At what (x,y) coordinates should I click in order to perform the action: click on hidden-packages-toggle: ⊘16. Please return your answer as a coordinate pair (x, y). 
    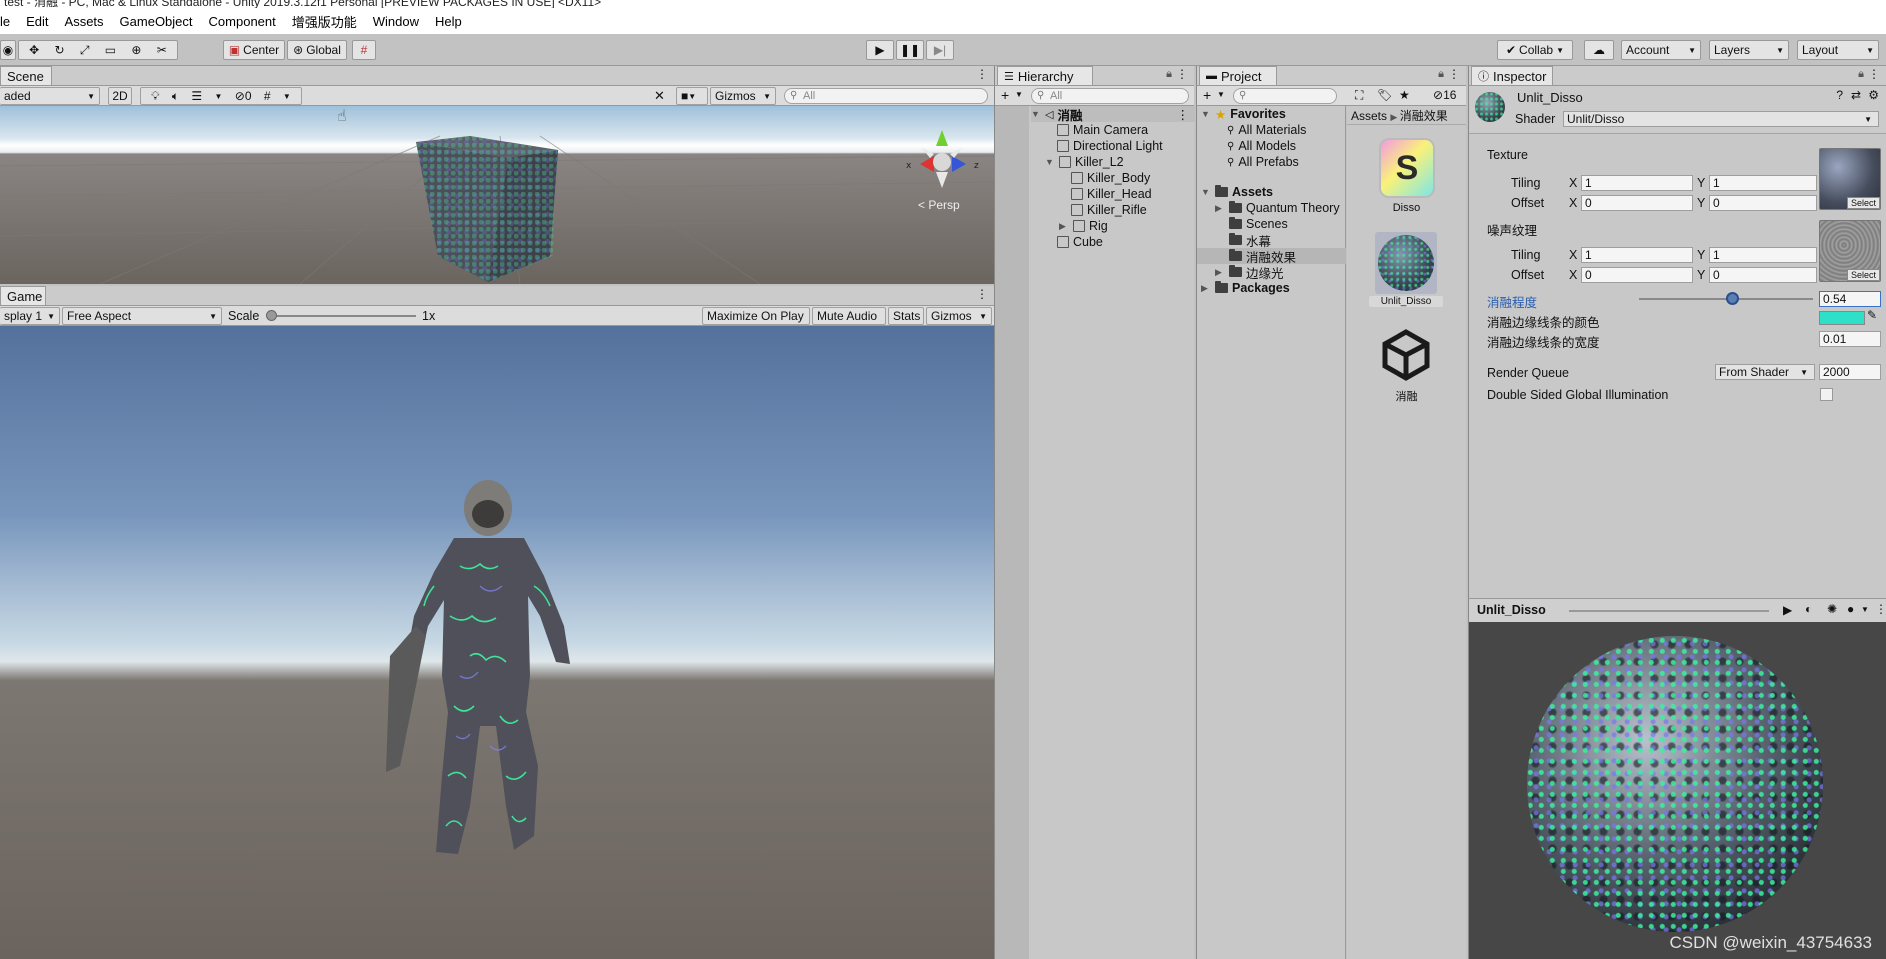
    Looking at the image, I should click on (1444, 95).